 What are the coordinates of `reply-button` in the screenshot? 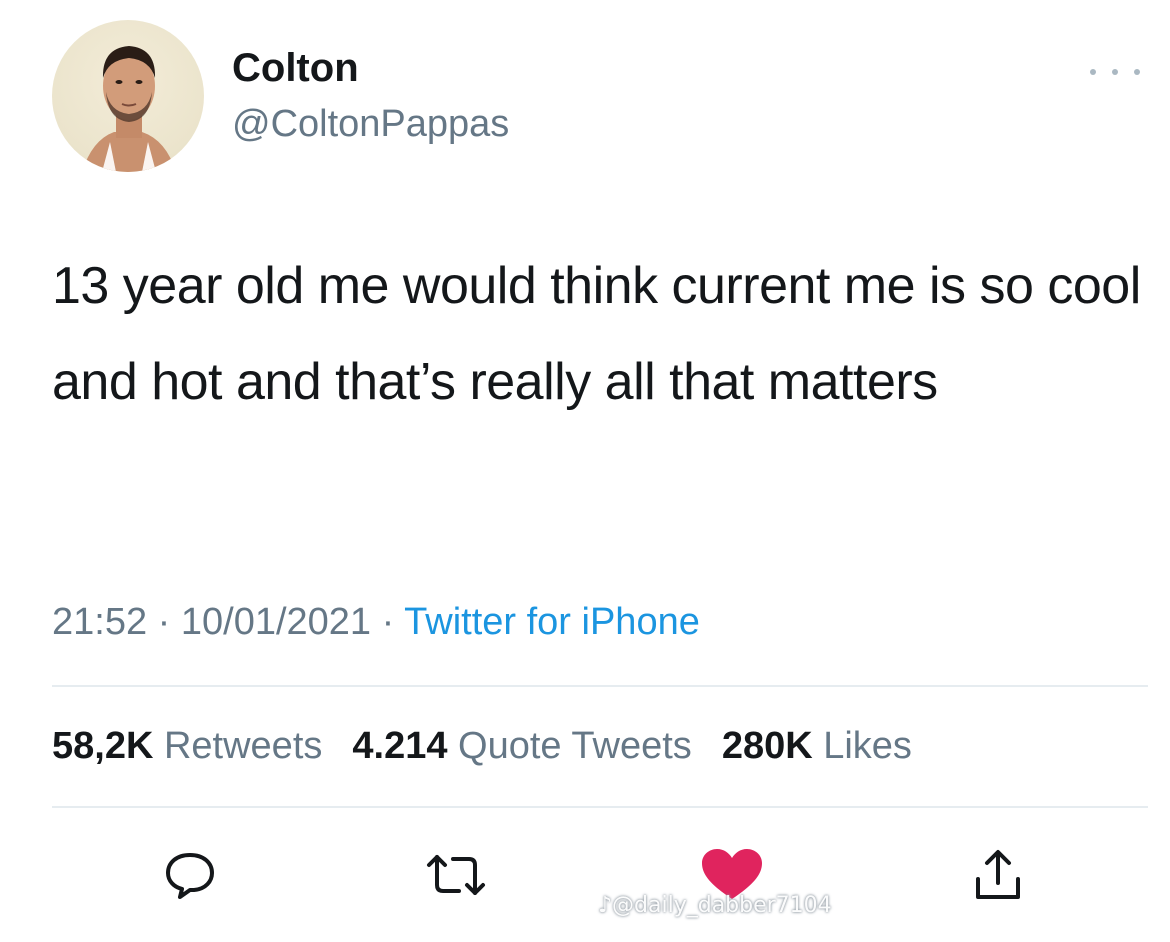 It's located at (190, 875).